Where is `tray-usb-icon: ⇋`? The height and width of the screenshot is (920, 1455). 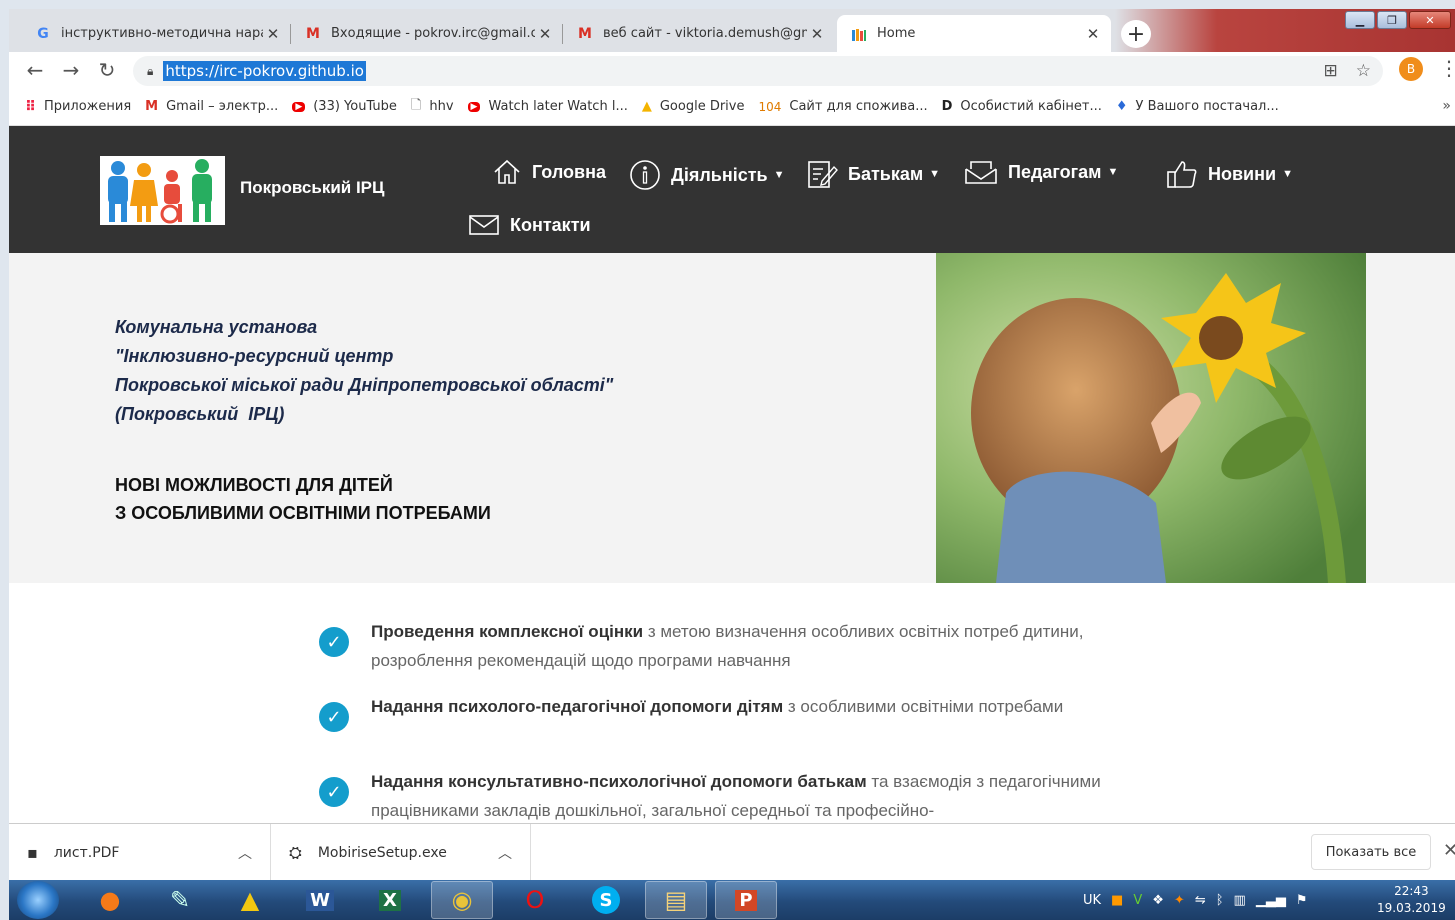 tray-usb-icon: ⇋ is located at coordinates (1200, 900).